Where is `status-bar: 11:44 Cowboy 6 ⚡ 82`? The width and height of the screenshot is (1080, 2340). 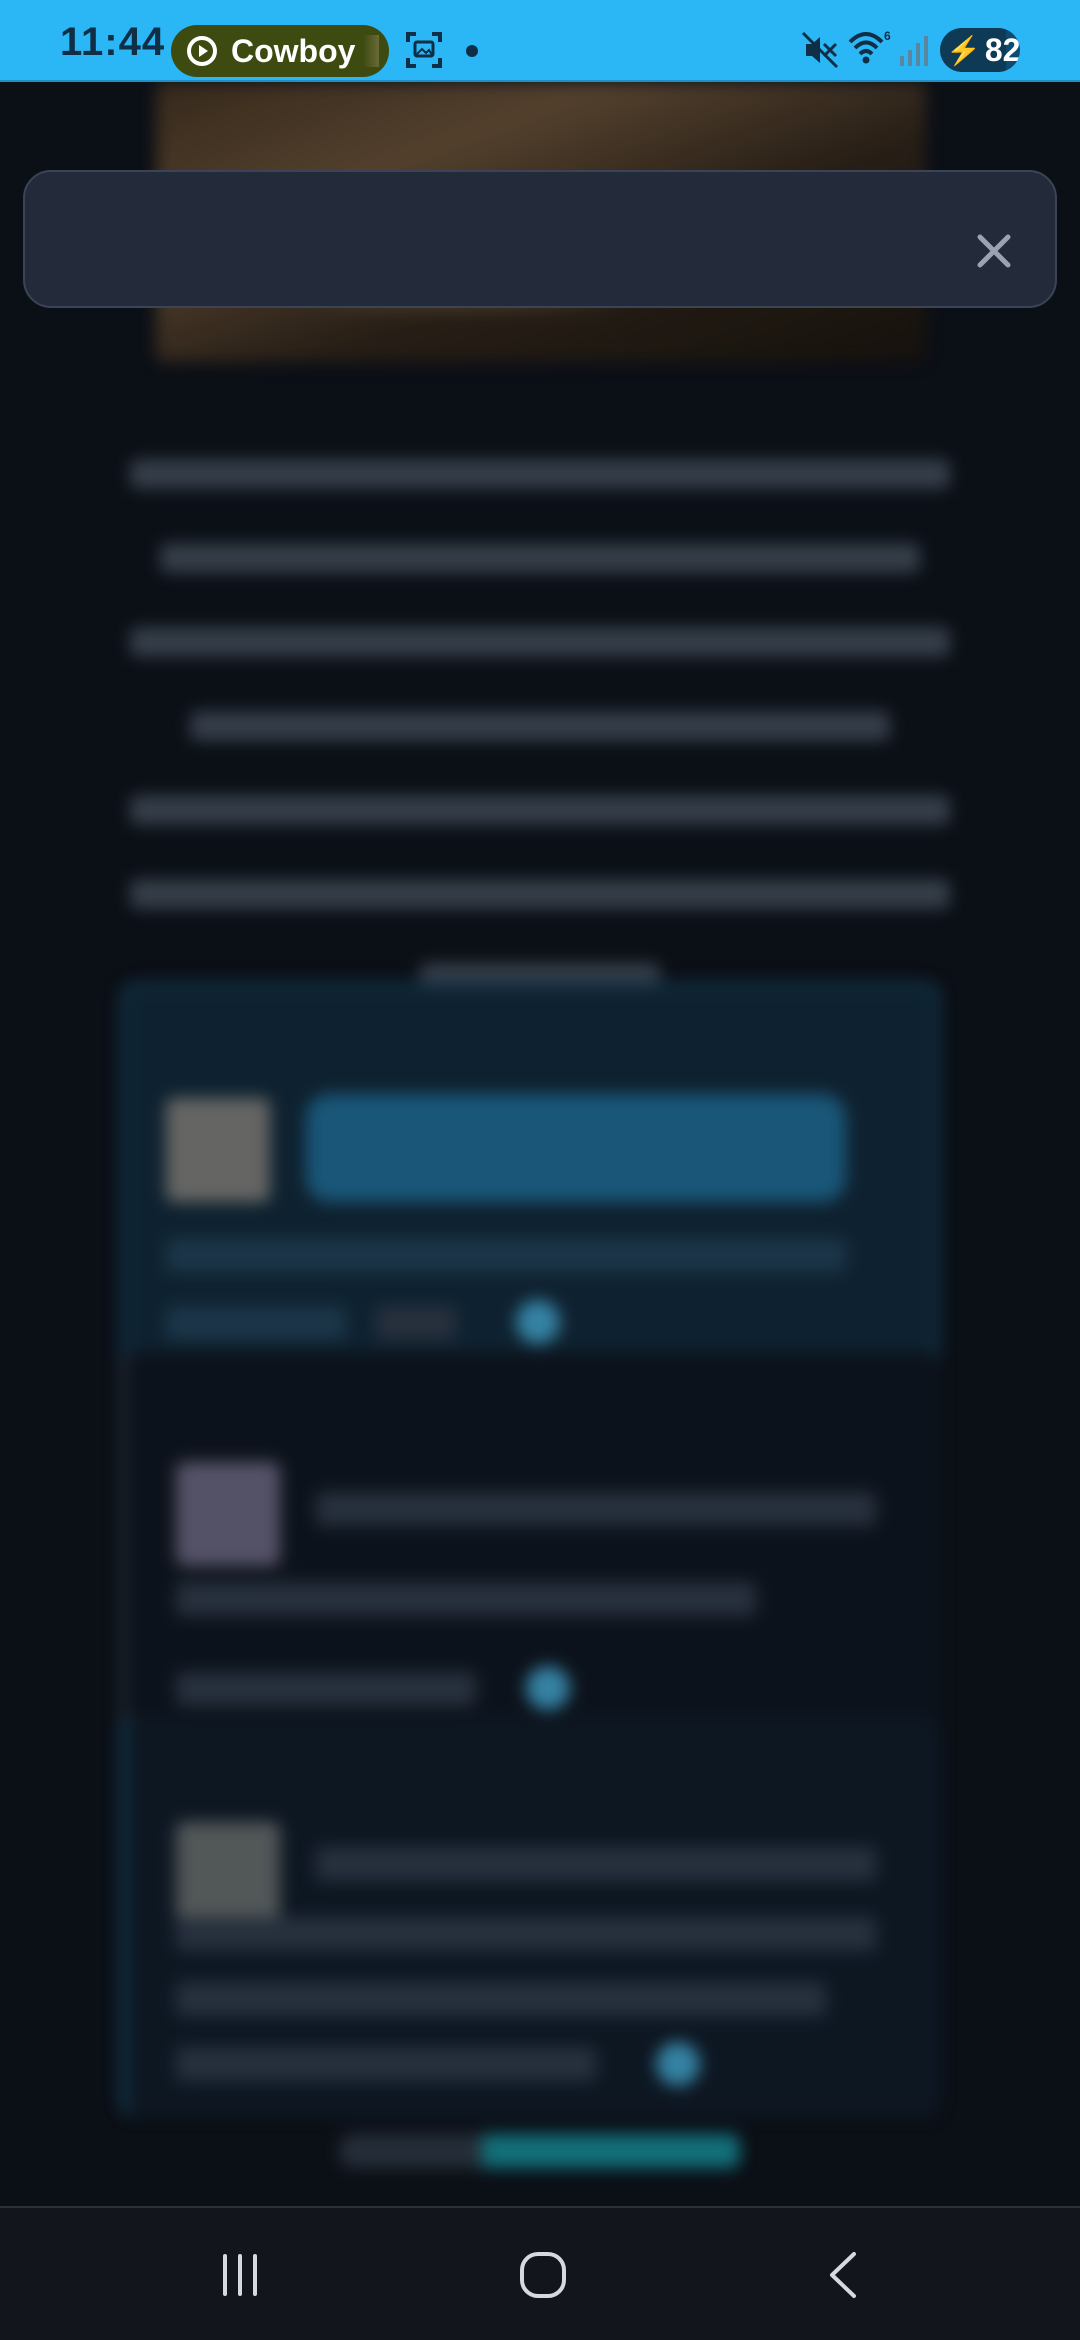 status-bar: 11:44 Cowboy 6 ⚡ 82 is located at coordinates (540, 41).